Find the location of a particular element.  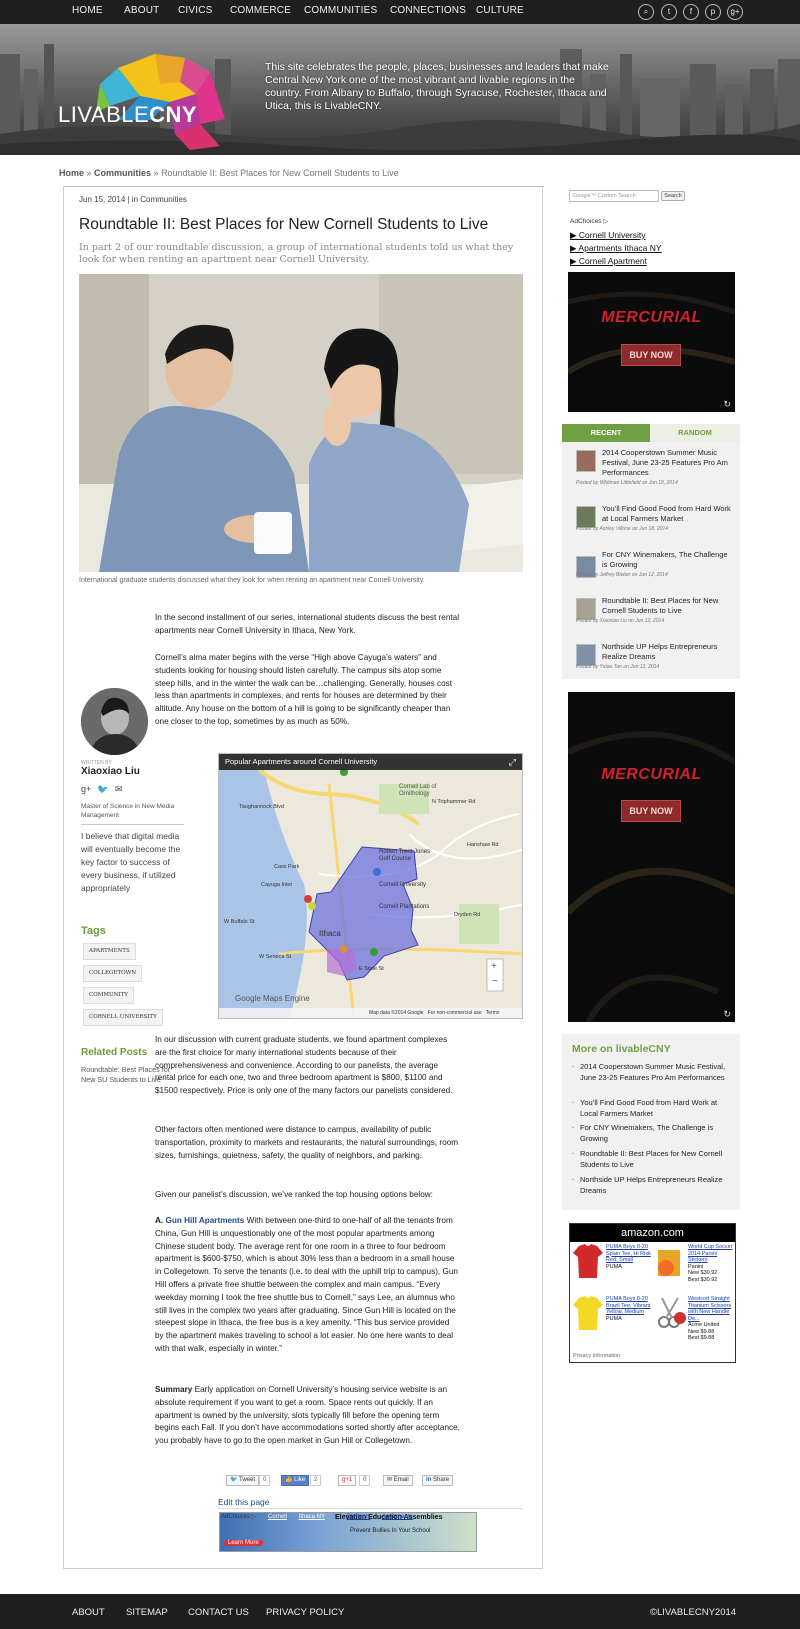

mercurial-ad-tall: MERCURIAL BUY NOW ↻ is located at coordinates (651, 857).